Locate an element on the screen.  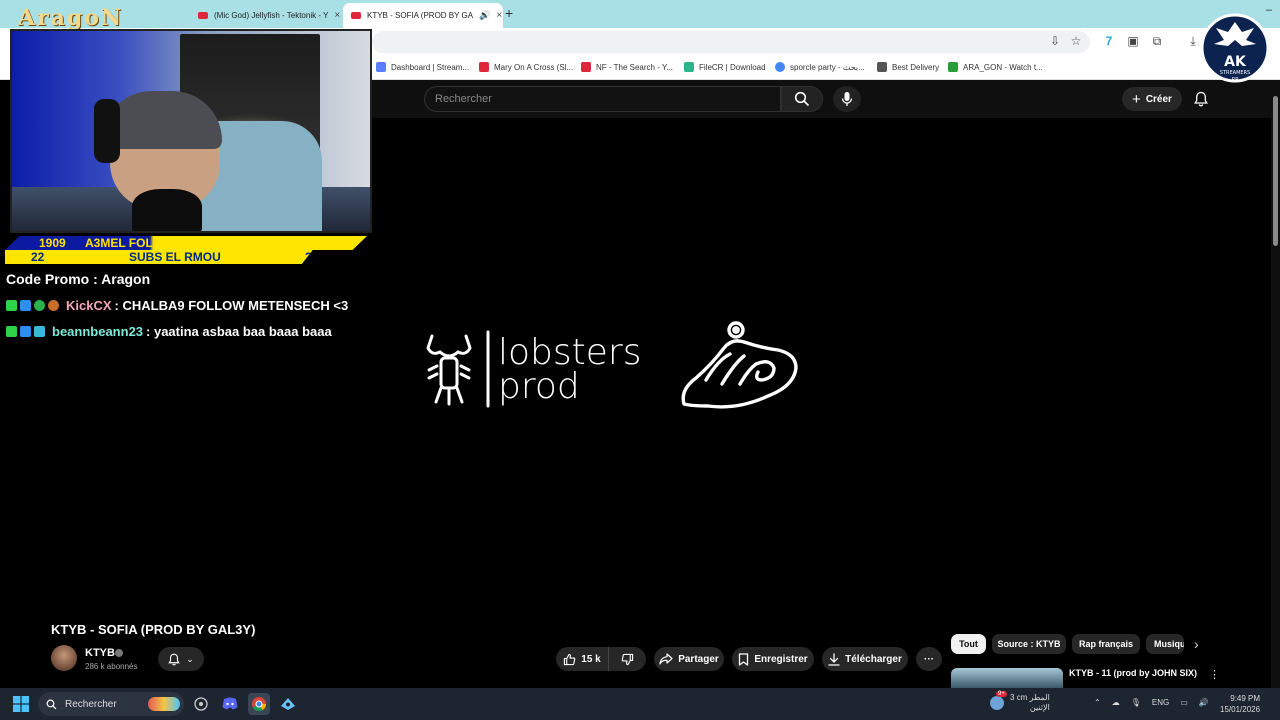
onedrive-icon: ☁ is located at coordinates (1116, 702).